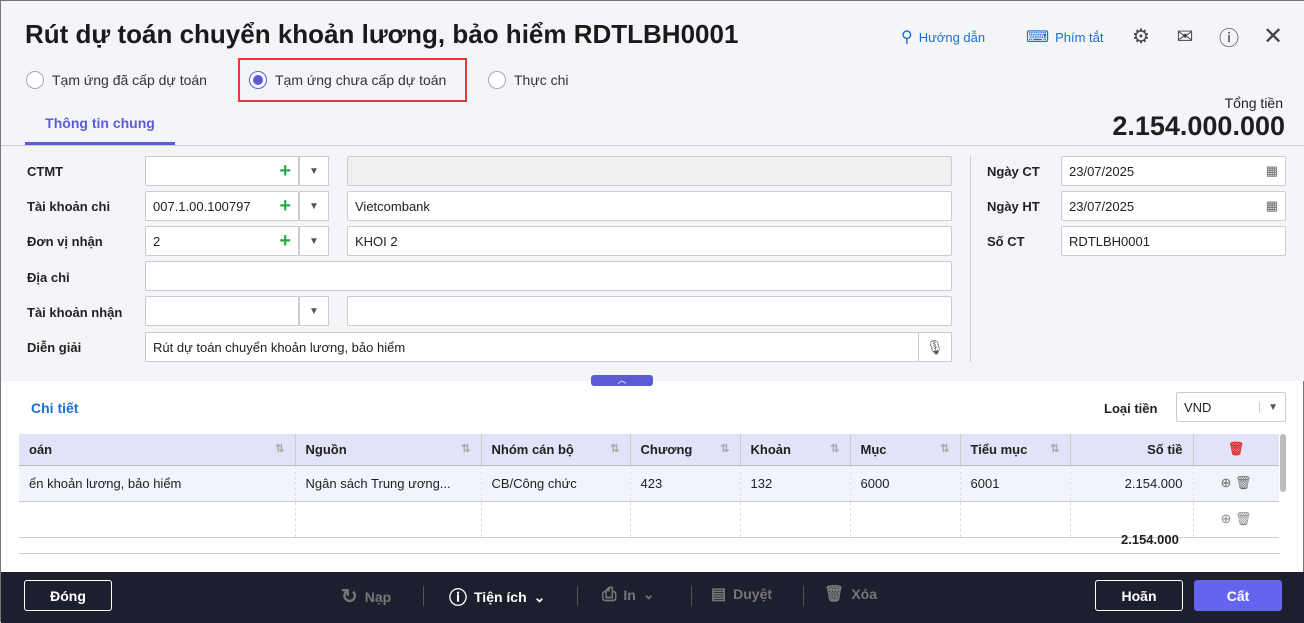 This screenshot has width=1304, height=623. Describe the element at coordinates (458, 598) in the screenshot. I see `more-icon: ⓘ` at that location.